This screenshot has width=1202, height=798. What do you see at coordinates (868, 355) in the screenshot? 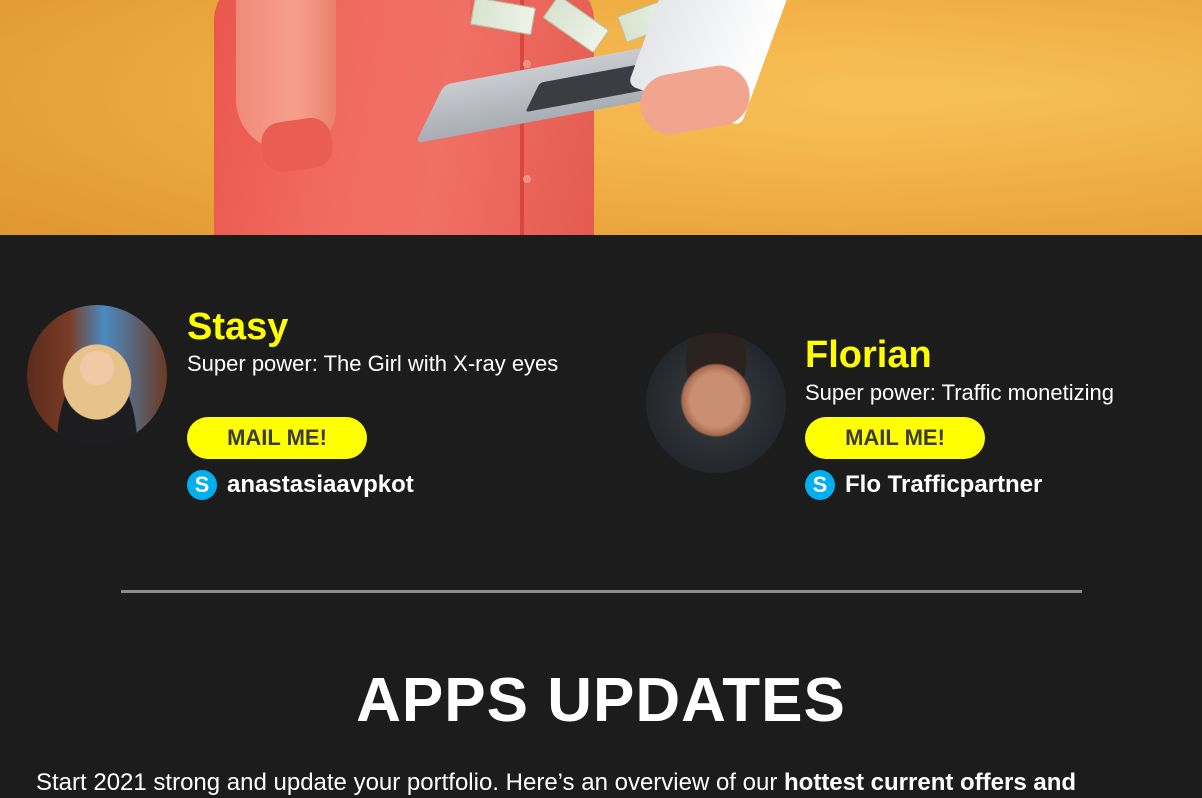
I see `contact-name: Florian` at bounding box center [868, 355].